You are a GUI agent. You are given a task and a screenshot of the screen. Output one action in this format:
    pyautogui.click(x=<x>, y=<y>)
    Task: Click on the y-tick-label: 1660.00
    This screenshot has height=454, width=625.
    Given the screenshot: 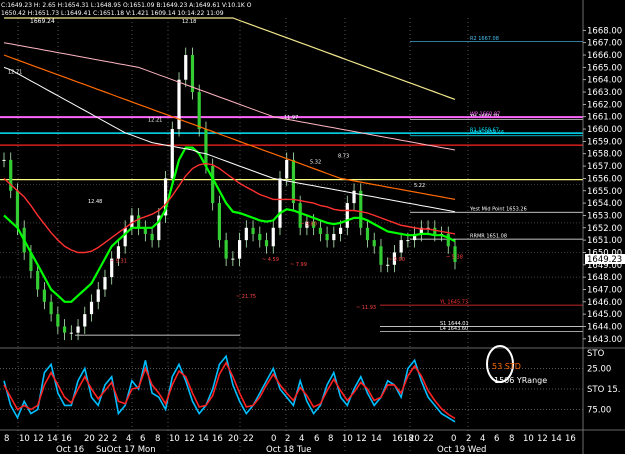 What is the action you would take?
    pyautogui.click(x=604, y=130)
    